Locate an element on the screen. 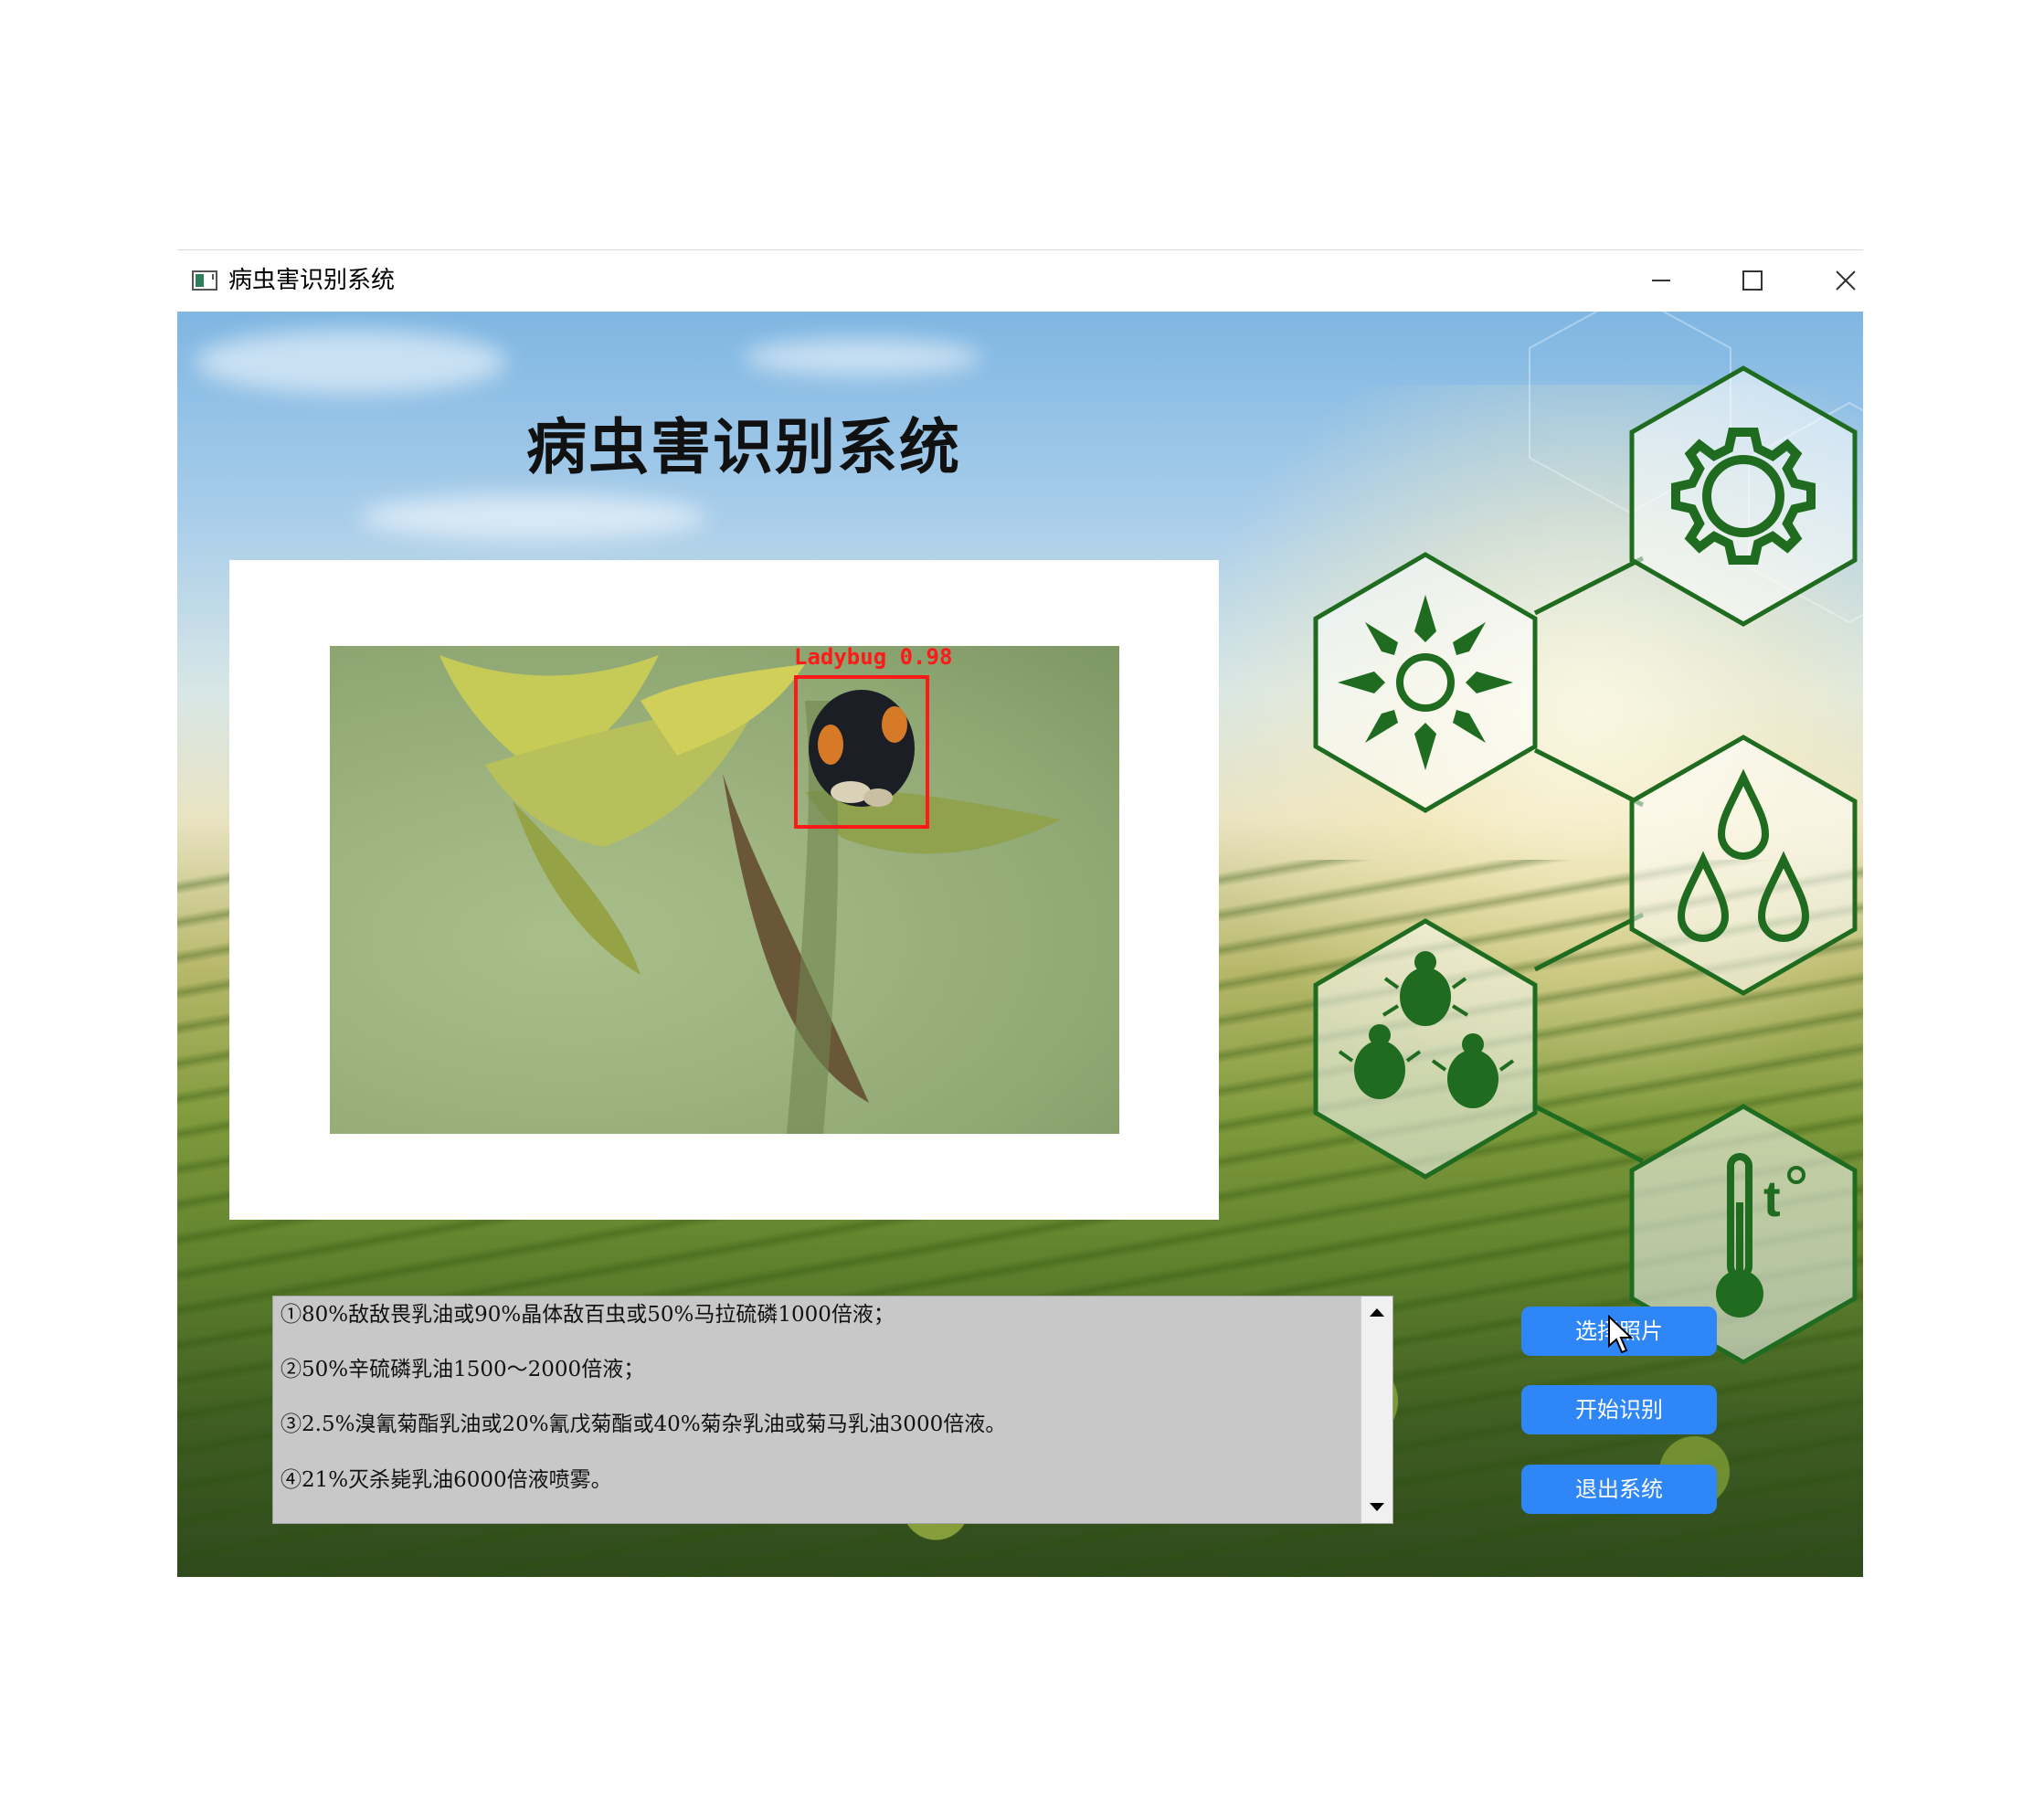 The image size is (2033, 1820). mouse-cursor-icon is located at coordinates (1621, 1335).